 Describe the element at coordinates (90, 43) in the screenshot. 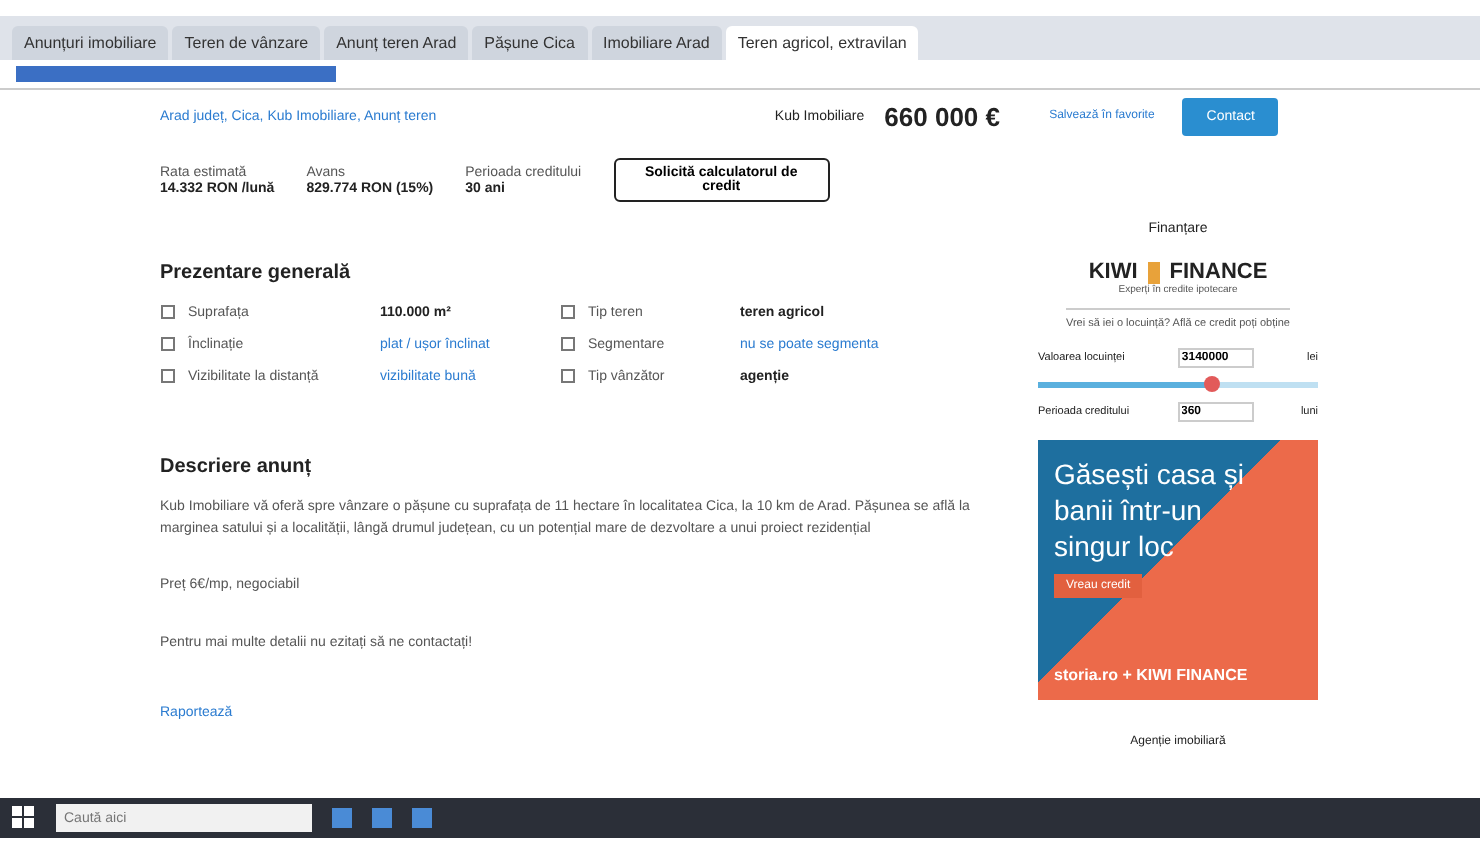

I see `browser-tab: Anunțuri imobiliare` at that location.